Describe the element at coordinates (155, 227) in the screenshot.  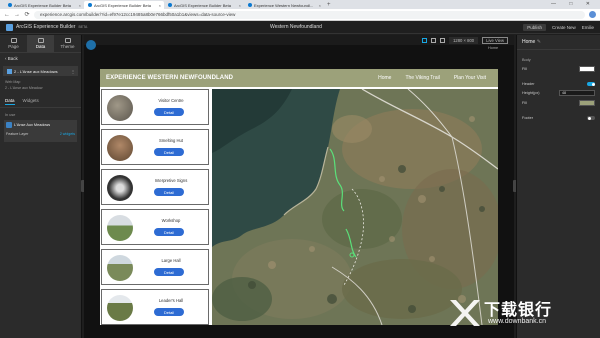
I see `list-item: Workshop Detail` at that location.